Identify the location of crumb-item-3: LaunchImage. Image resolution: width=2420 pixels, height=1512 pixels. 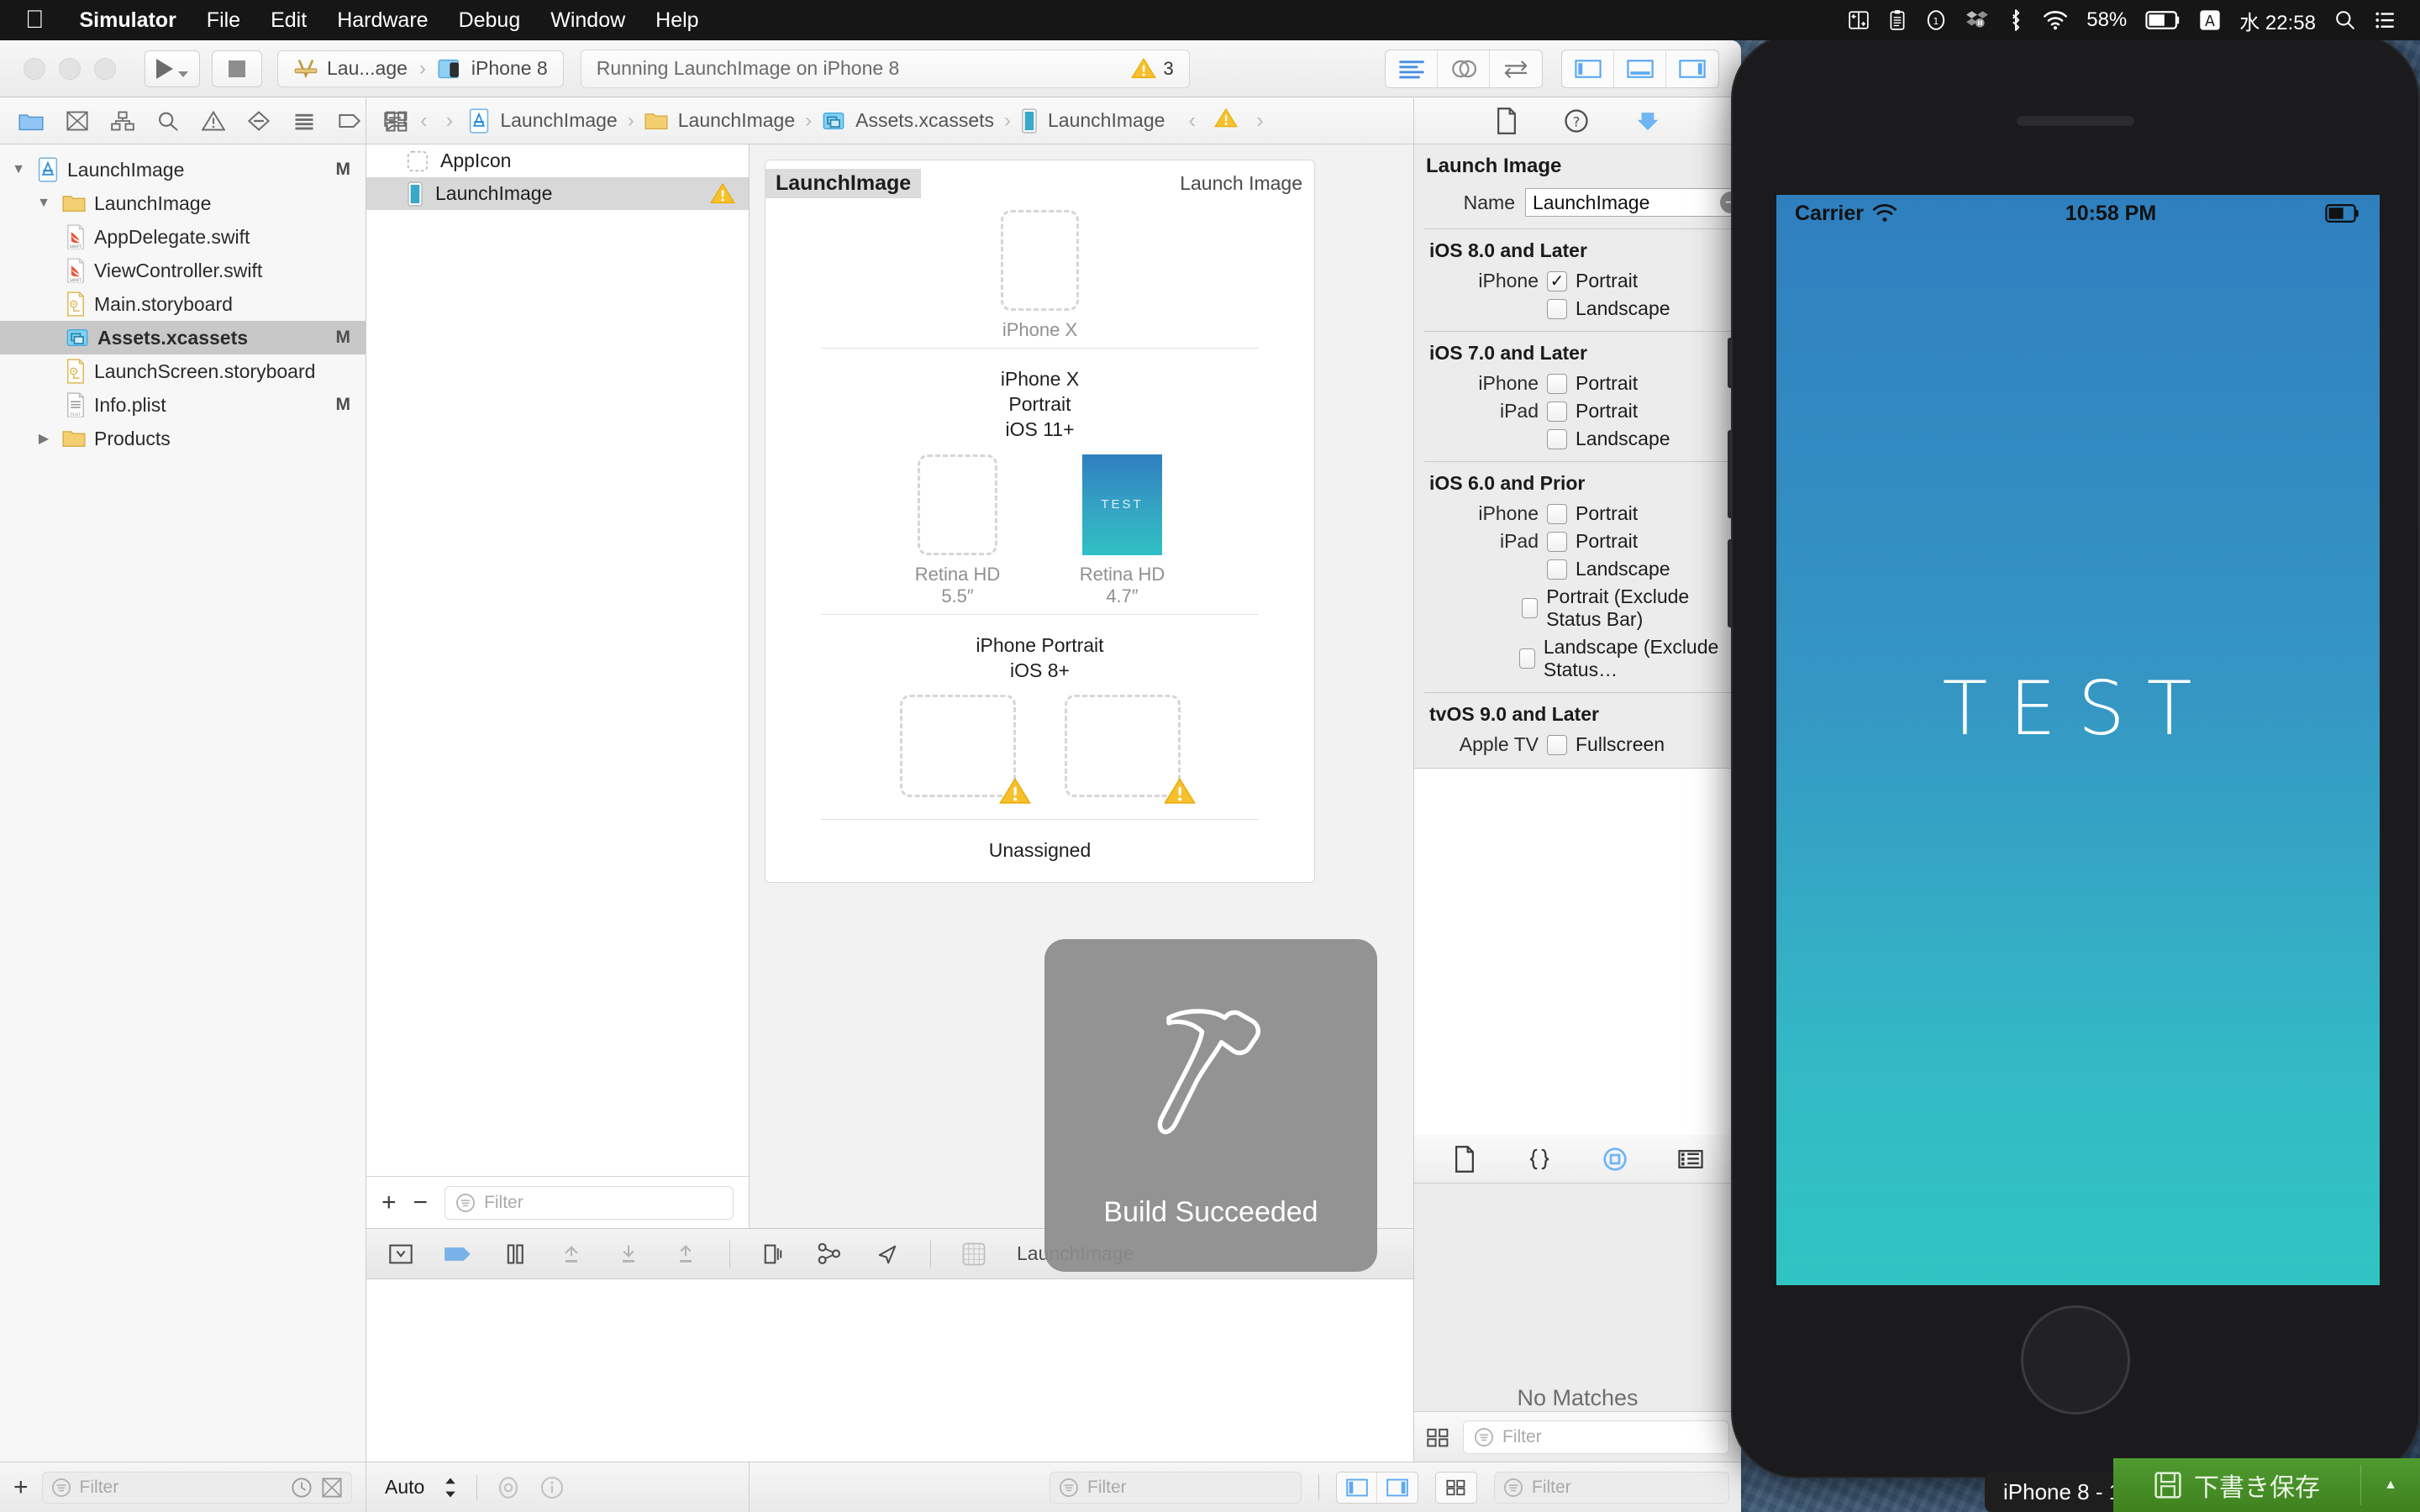
(1106, 120).